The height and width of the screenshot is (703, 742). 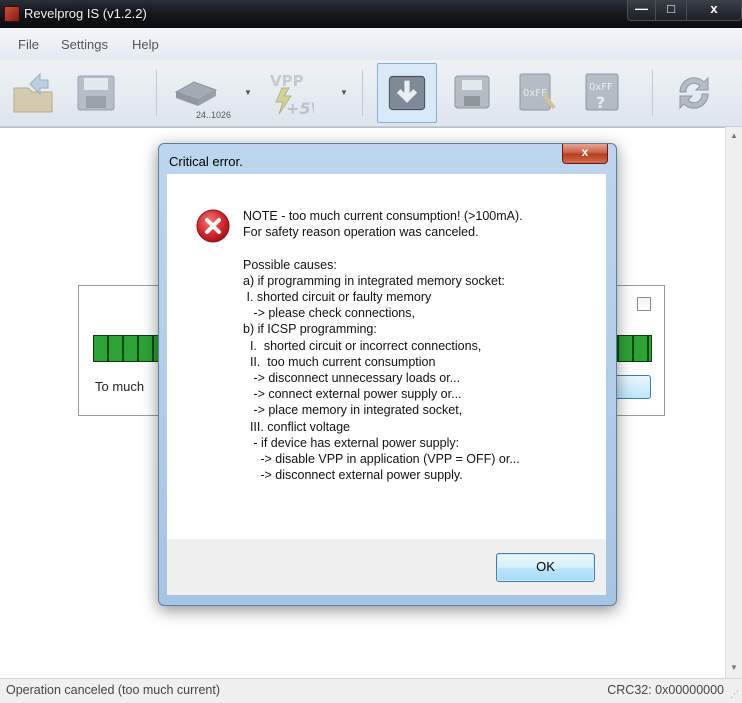 What do you see at coordinates (206, 161) in the screenshot?
I see `dialog-title: Critical error.` at bounding box center [206, 161].